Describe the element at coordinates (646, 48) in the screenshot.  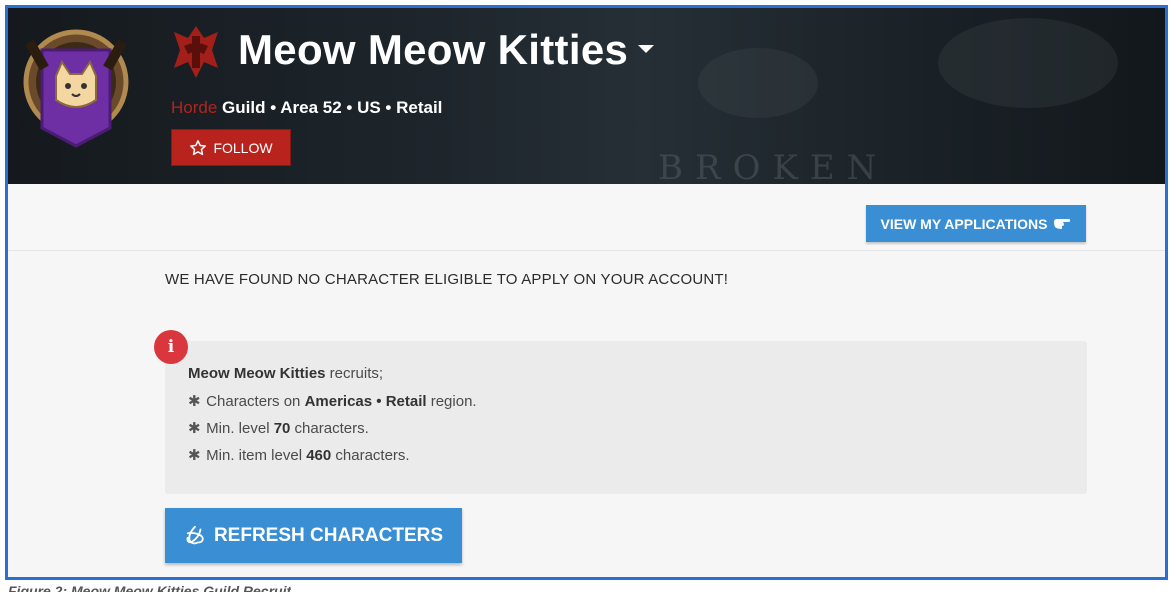
I see `dropdown-caret-icon` at that location.